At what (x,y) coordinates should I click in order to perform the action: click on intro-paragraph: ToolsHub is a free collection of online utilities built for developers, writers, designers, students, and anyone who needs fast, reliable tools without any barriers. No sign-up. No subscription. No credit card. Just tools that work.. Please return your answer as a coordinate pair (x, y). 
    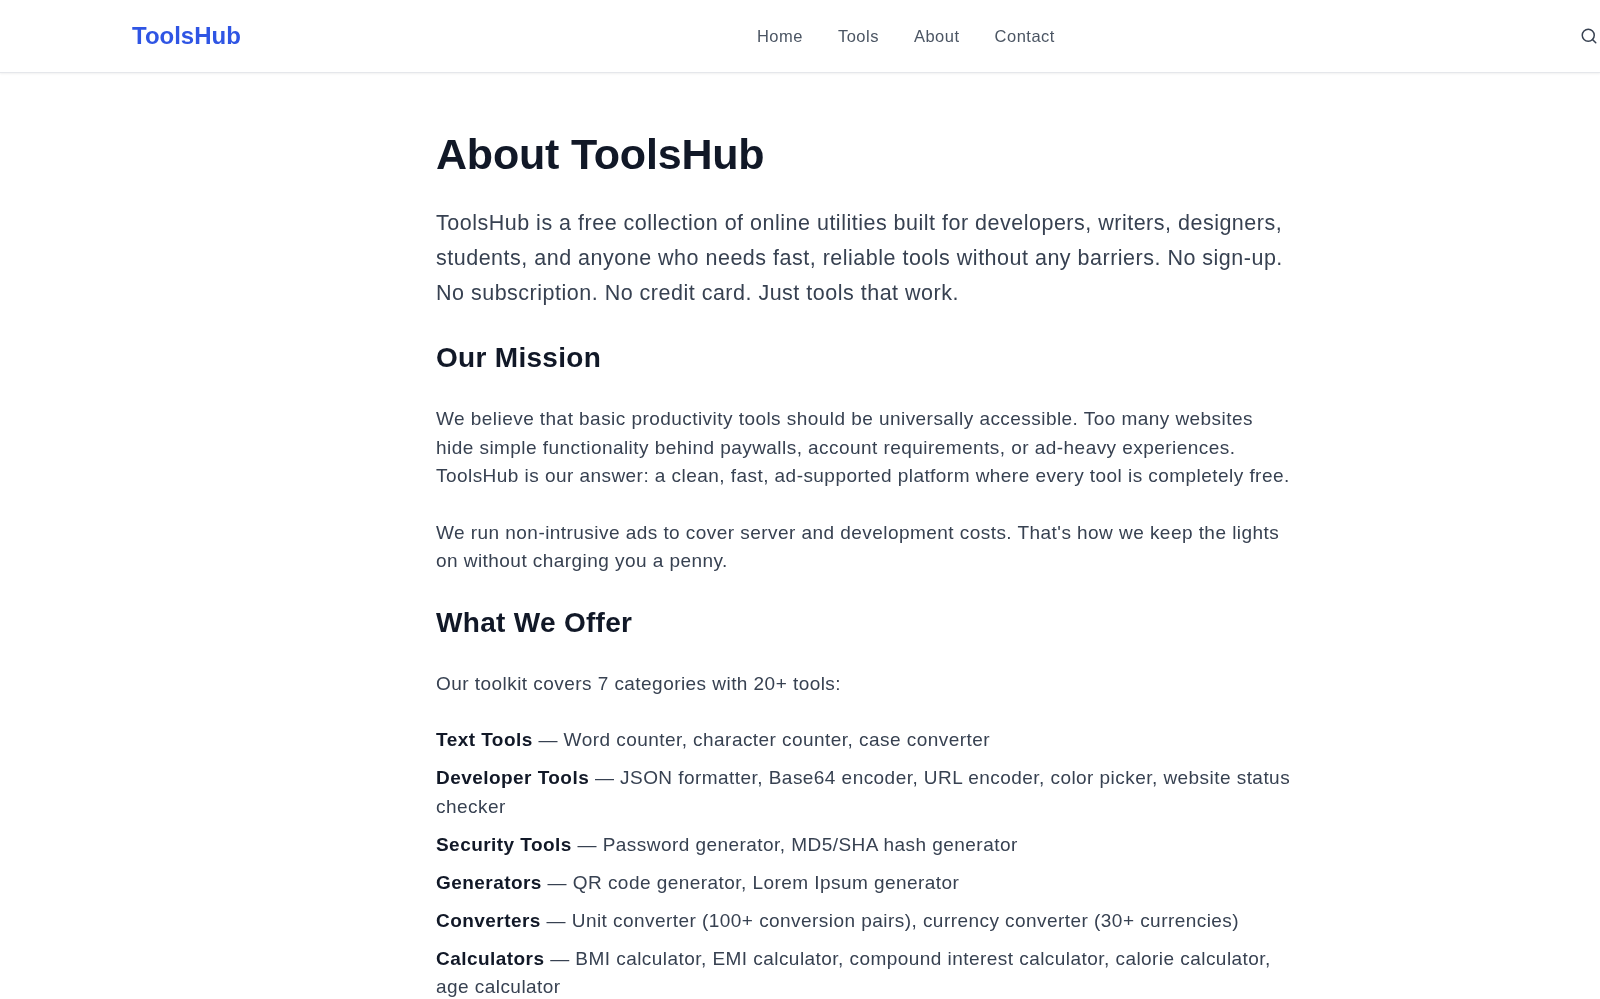
    Looking at the image, I should click on (860, 258).